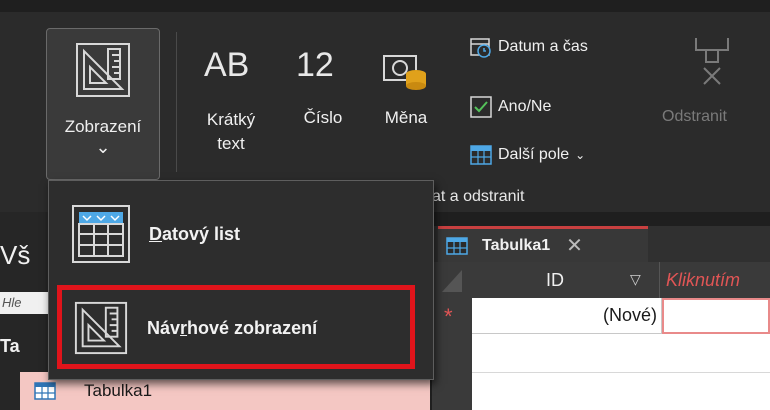 This screenshot has height=410, width=770. I want to click on new-record-selector: *, so click(452, 316).